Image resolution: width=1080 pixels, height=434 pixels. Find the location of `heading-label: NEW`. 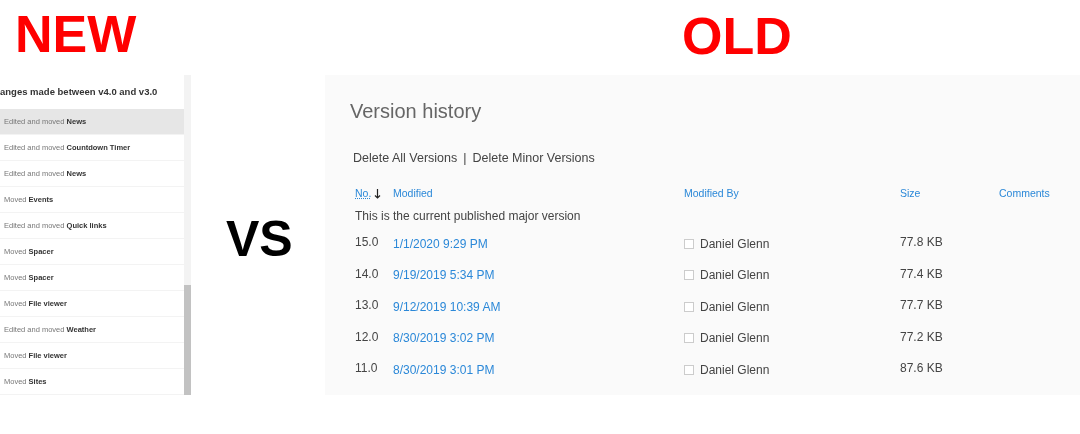

heading-label: NEW is located at coordinates (76, 34).